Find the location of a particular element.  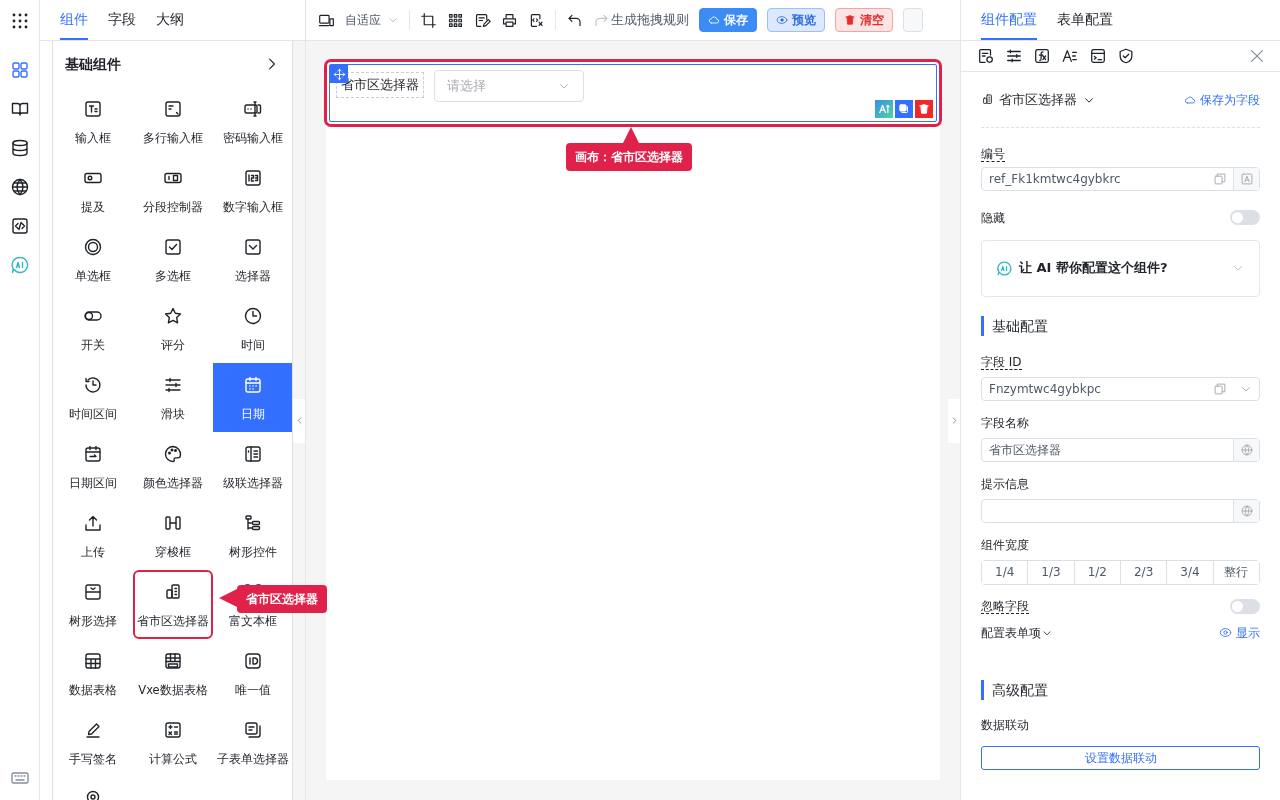

config-tab: 表单配置 is located at coordinates (1085, 20).